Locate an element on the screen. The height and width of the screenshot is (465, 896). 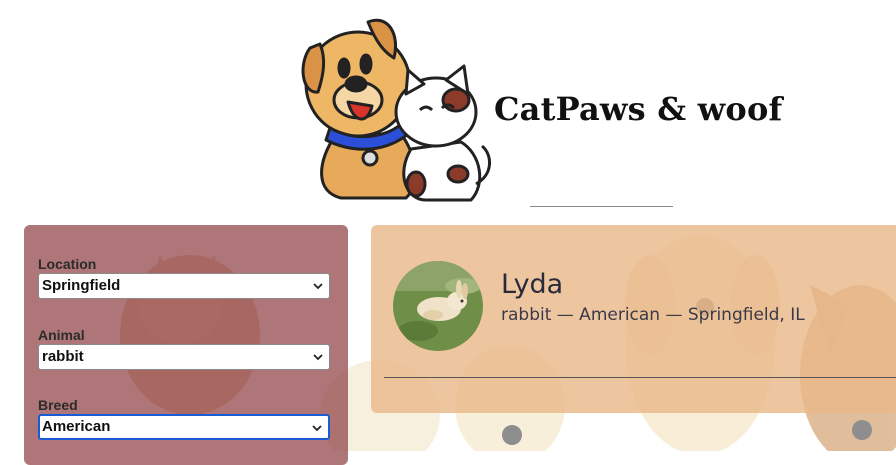
animal-label: Animal is located at coordinates (61, 335).